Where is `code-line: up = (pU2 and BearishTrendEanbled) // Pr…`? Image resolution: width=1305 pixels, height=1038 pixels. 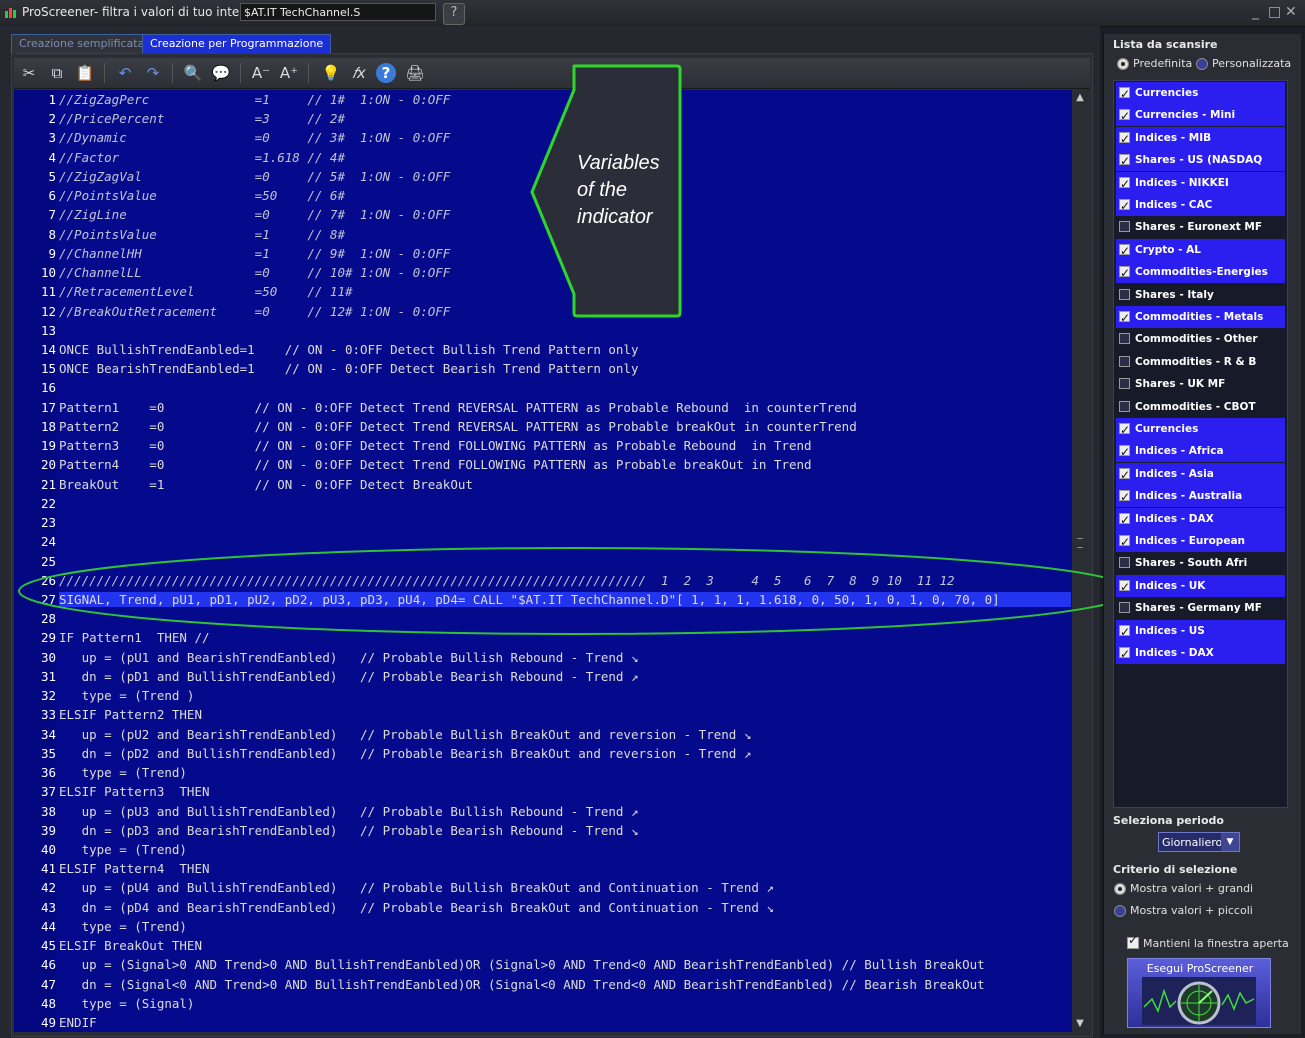 code-line: up = (pU2 and BearishTrendEanbled) // Pr… is located at coordinates (405, 734).